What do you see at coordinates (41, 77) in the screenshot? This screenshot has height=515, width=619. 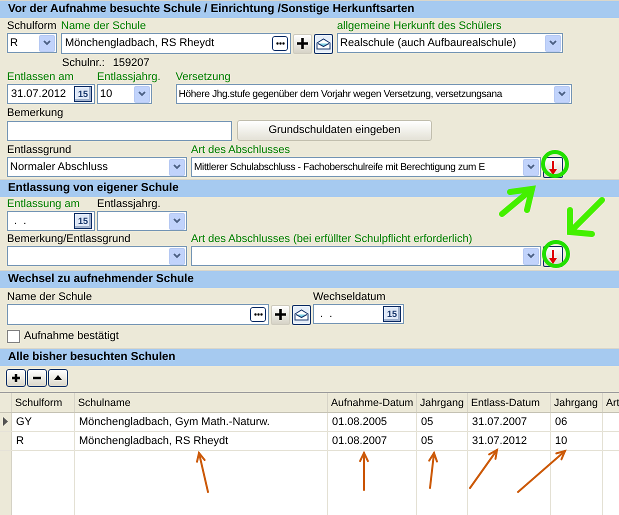 I see `field-label: Entlassen am` at bounding box center [41, 77].